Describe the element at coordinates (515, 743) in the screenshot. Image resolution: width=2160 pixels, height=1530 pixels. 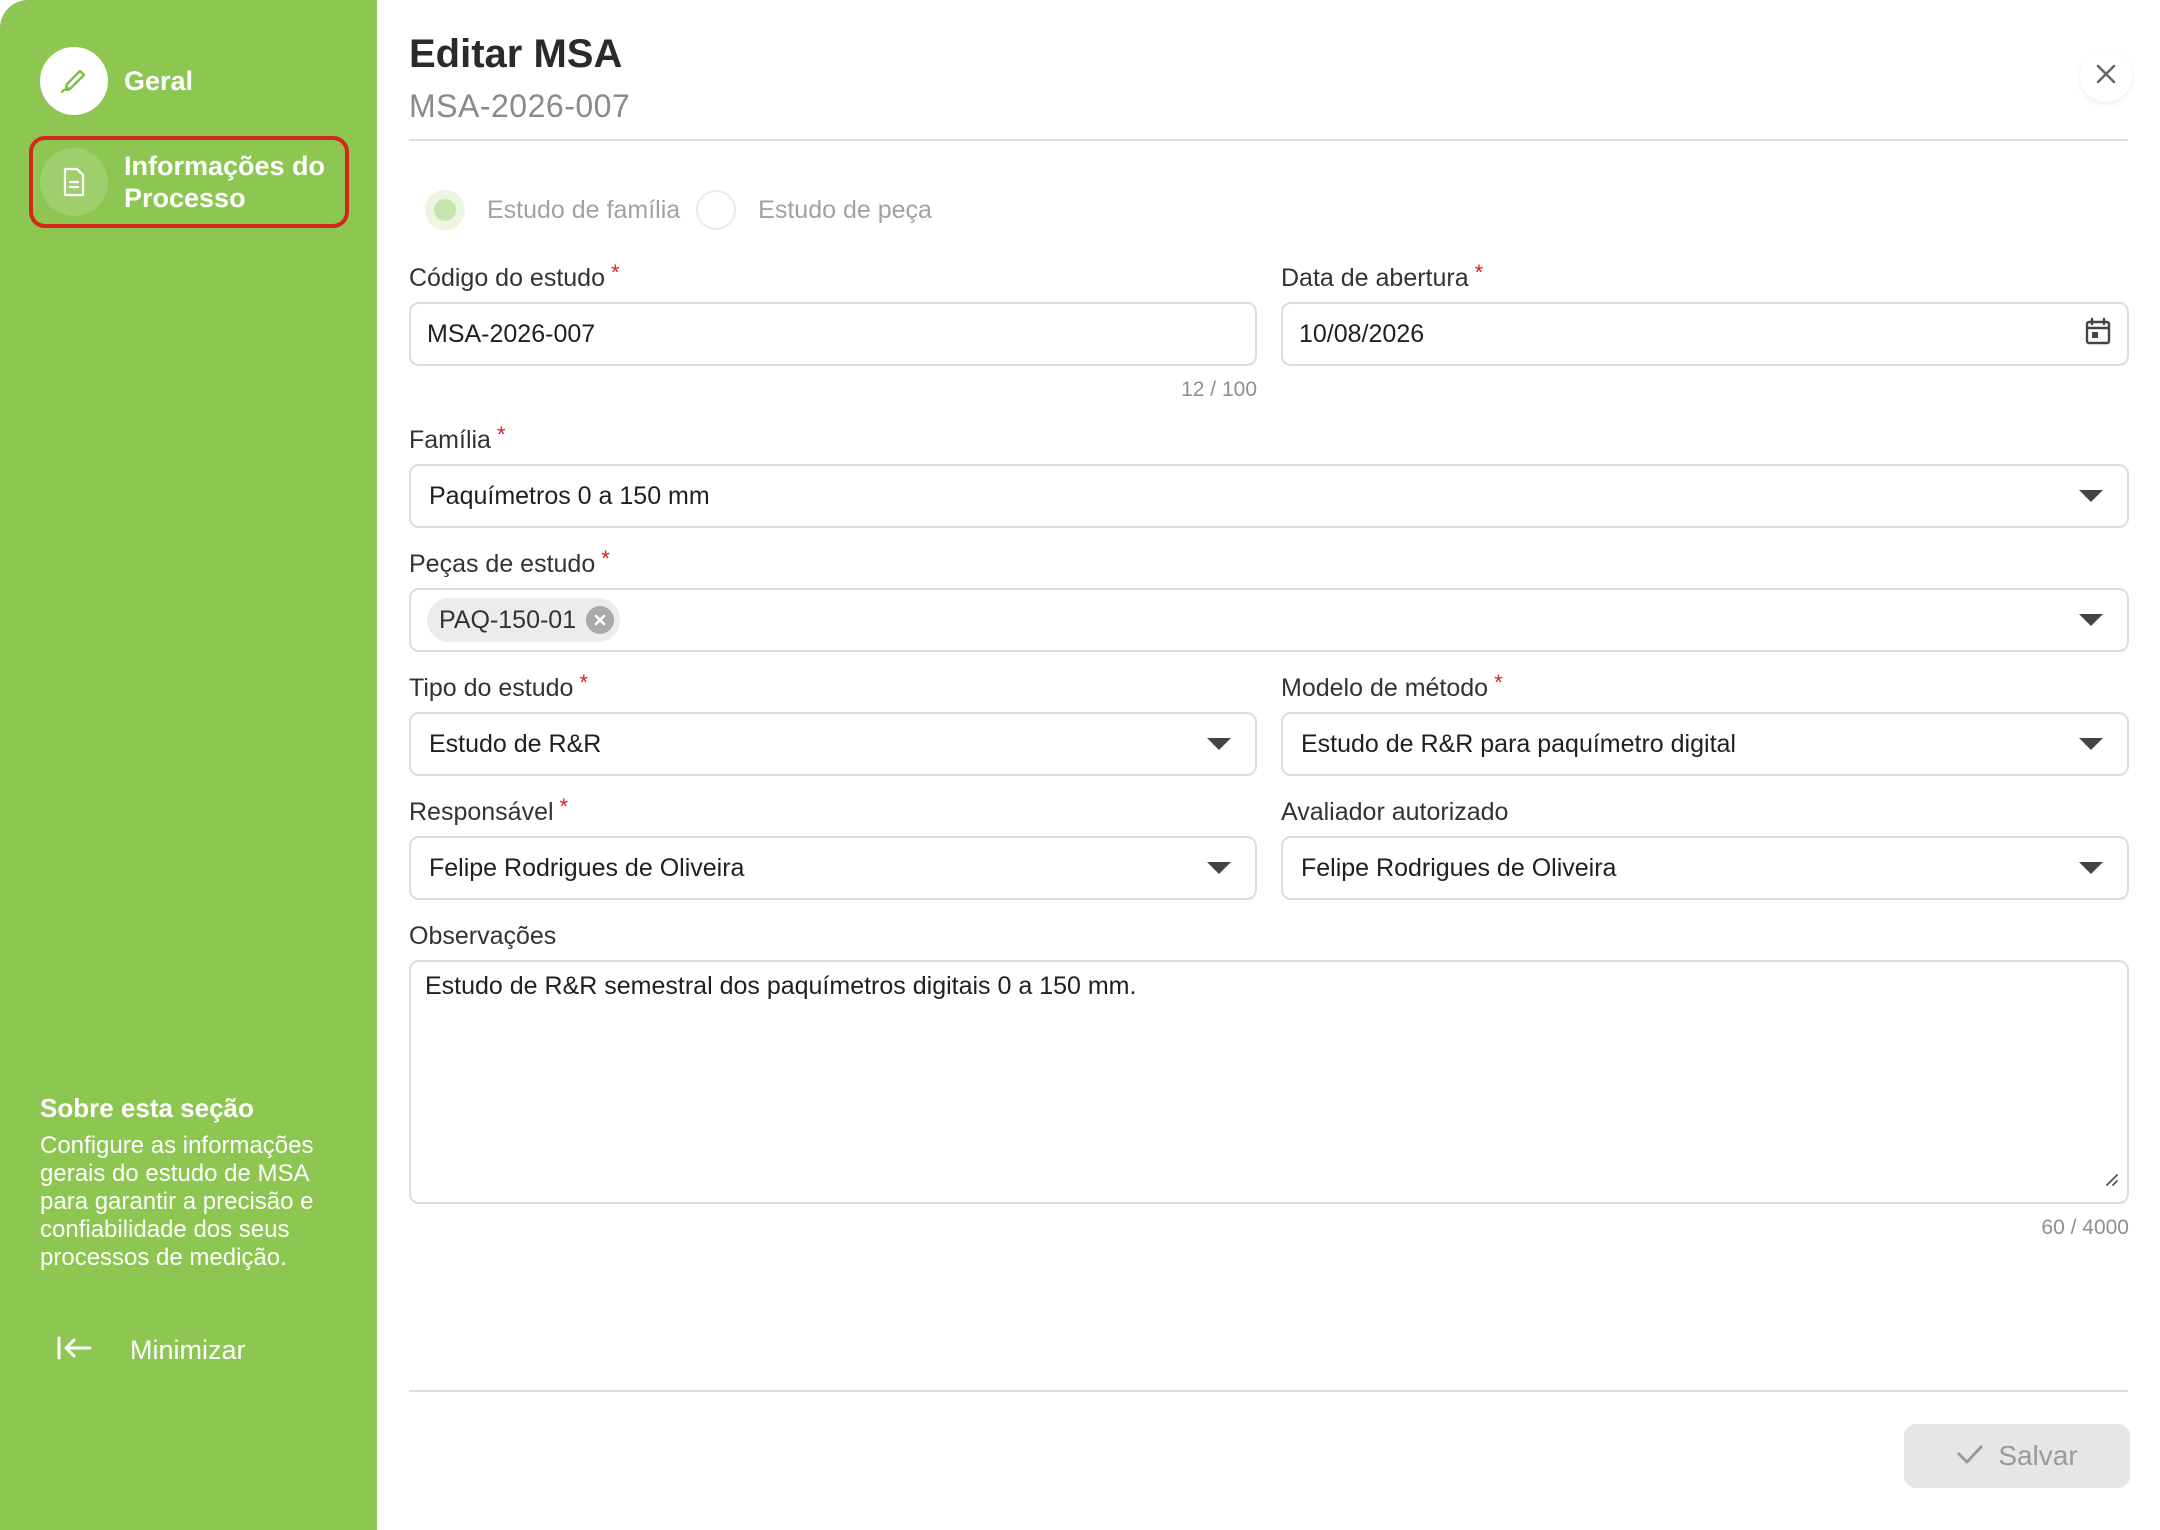
I see `study-kind-value: Estudo de R&R` at that location.